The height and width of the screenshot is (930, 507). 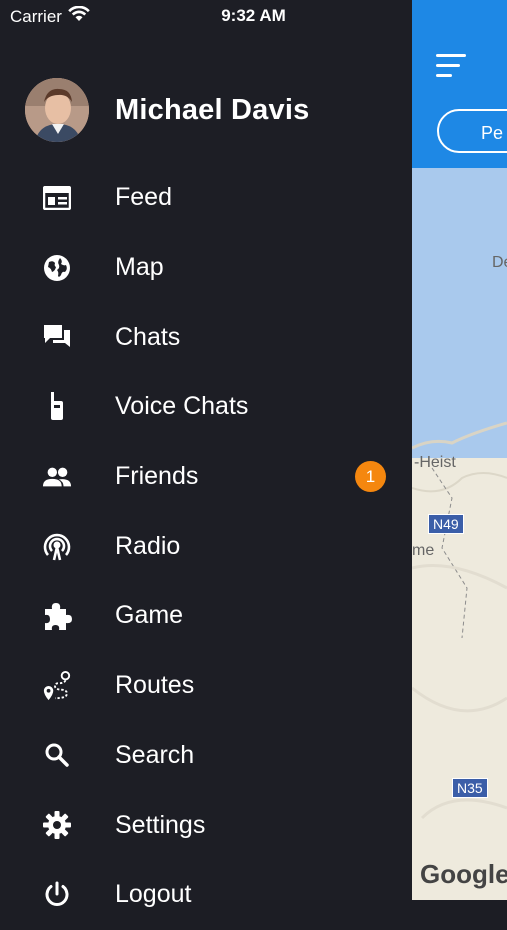 I want to click on menu-item-voice-chats: Voice Chats, so click(x=206, y=407).